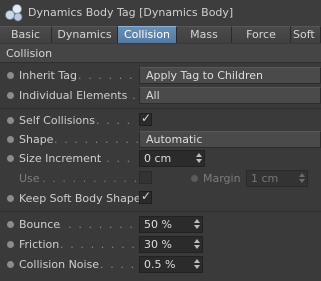  I want to click on use-label: Use, so click(29, 178).